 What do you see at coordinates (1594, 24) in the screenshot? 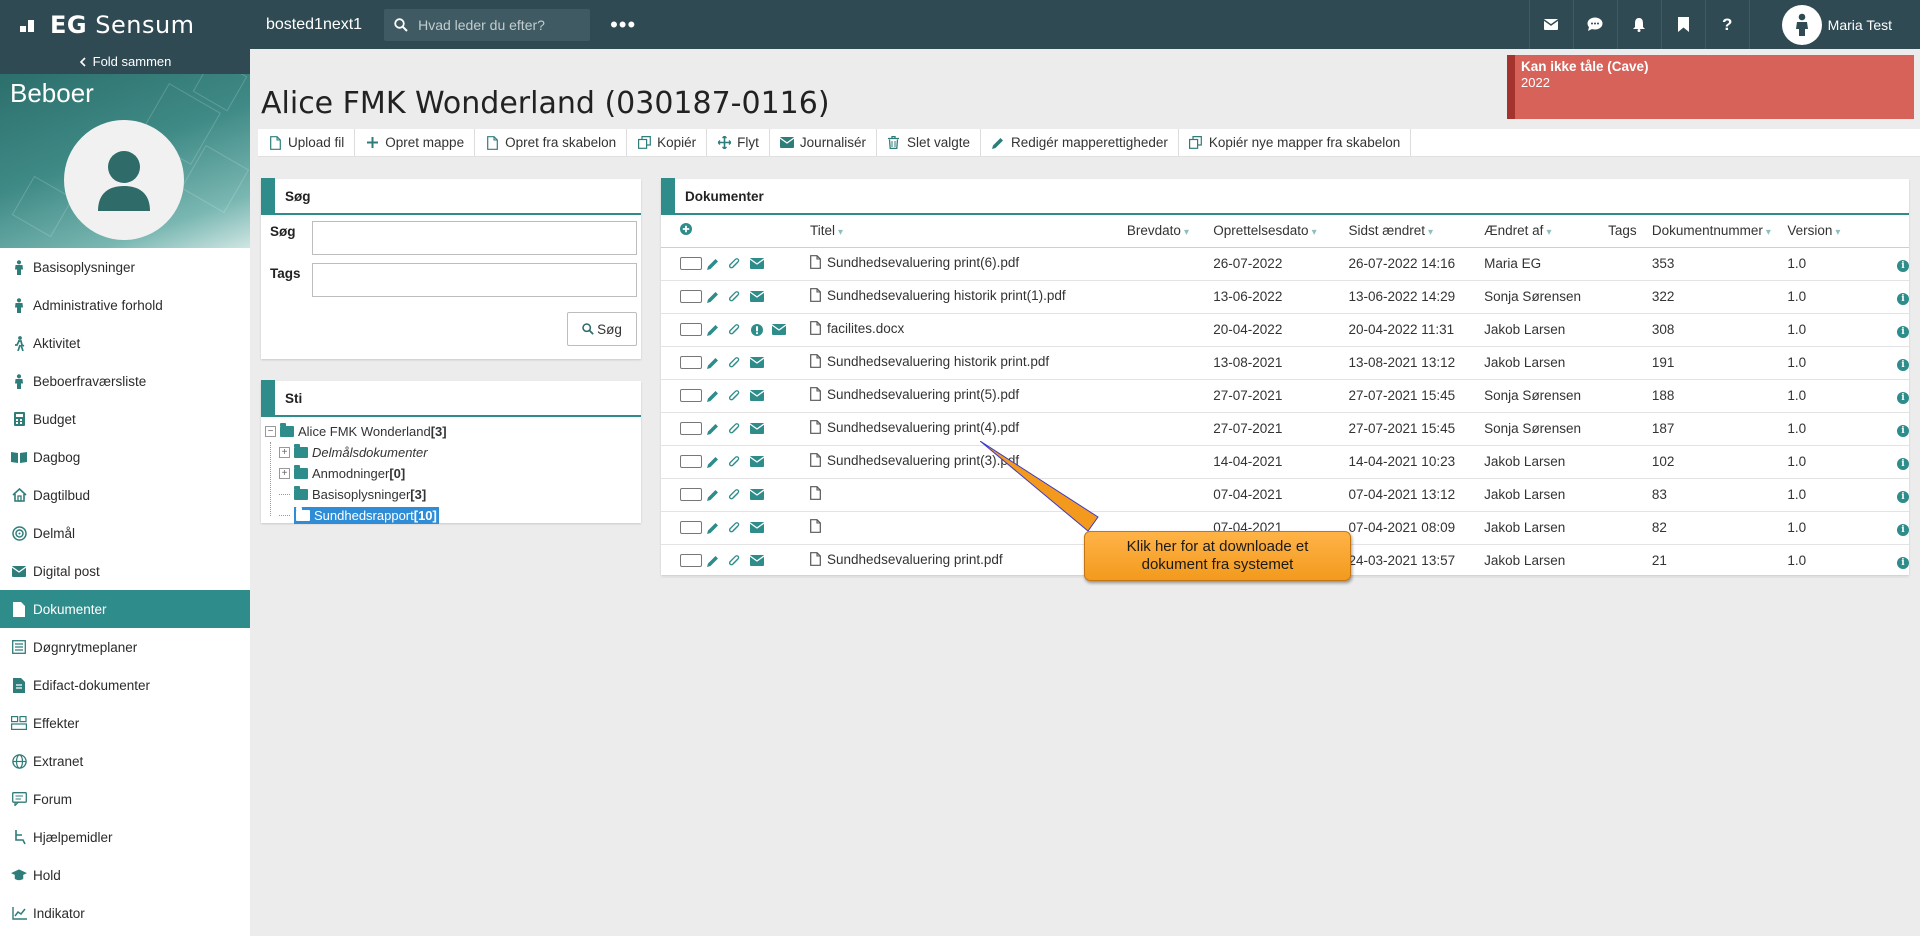
I see `chat-icon` at bounding box center [1594, 24].